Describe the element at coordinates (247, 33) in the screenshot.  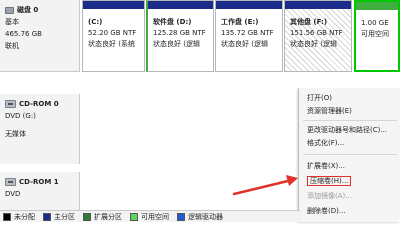
I see `partition-size: 135.72 GB NTF` at that location.